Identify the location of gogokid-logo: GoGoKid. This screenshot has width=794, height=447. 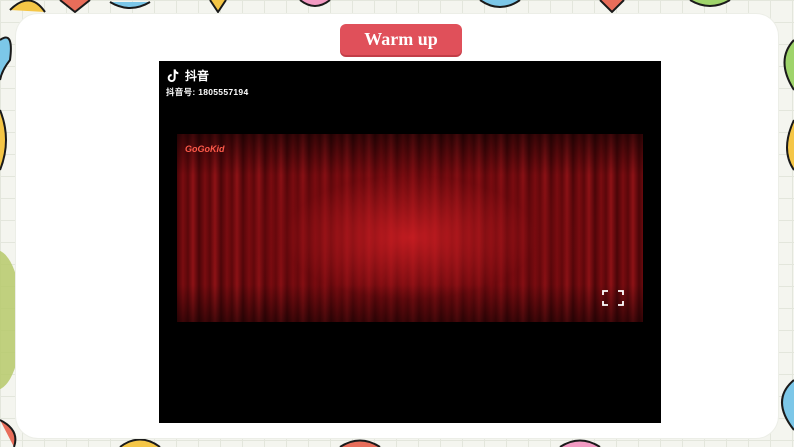
(205, 149).